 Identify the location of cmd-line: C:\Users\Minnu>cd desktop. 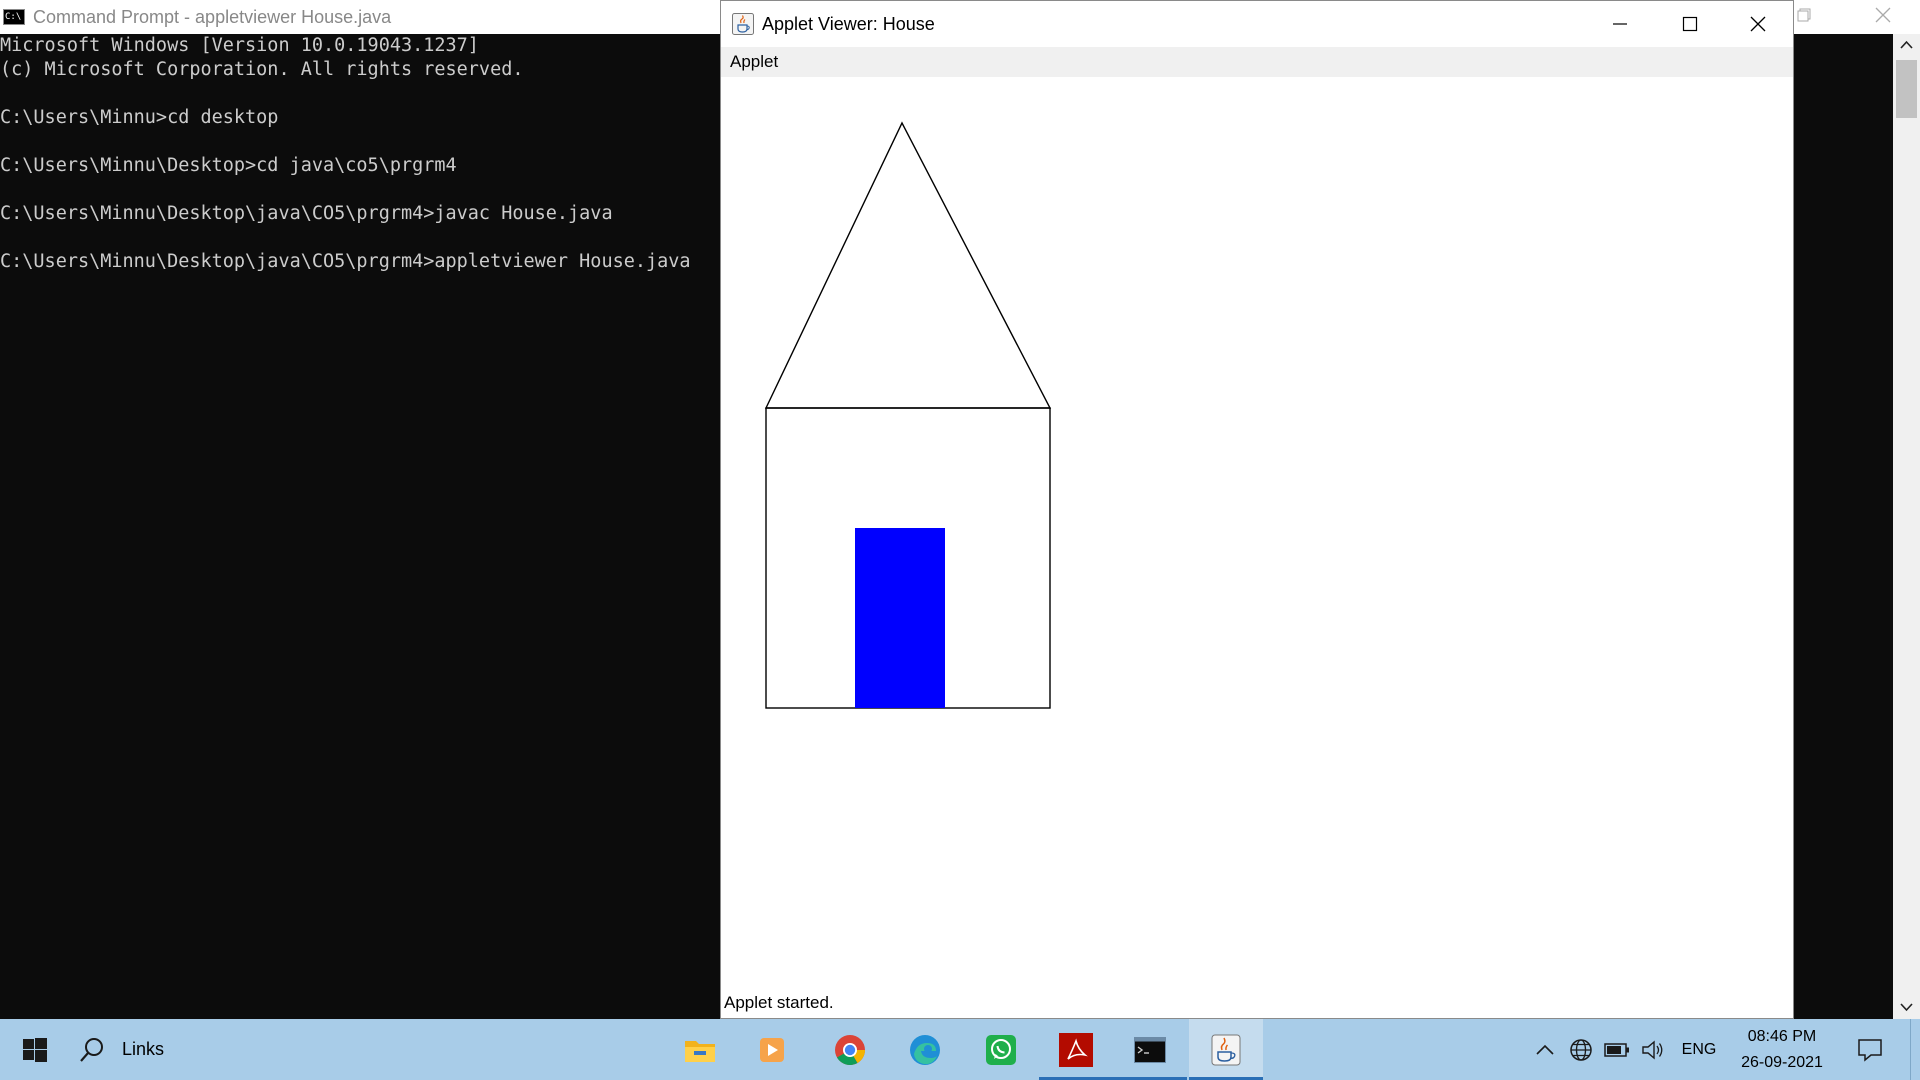
(139, 117).